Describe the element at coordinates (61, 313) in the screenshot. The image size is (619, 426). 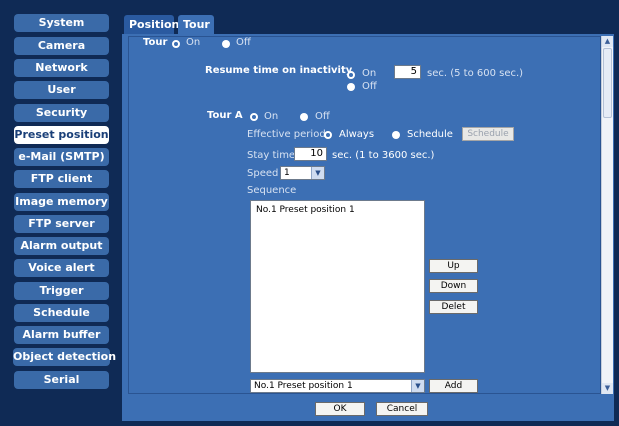
I see `sidebar-item-schedule: Schedule` at that location.